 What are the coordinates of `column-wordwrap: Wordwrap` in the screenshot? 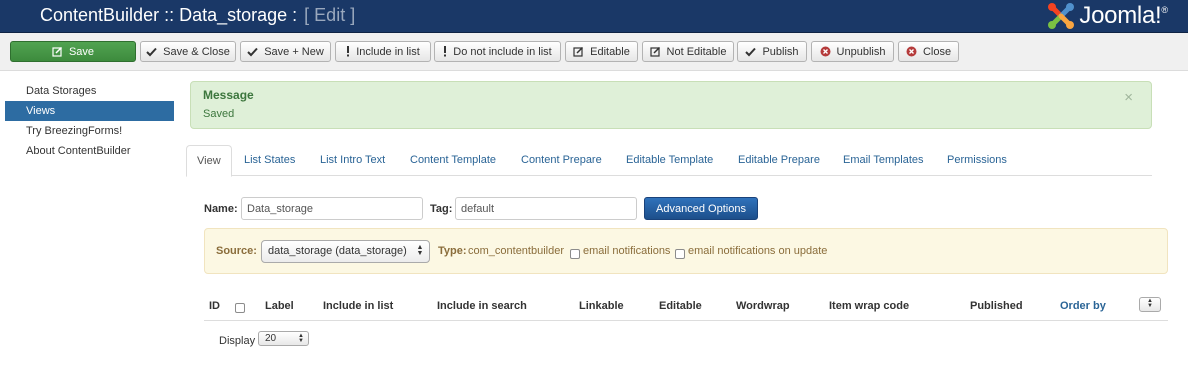 It's located at (763, 306).